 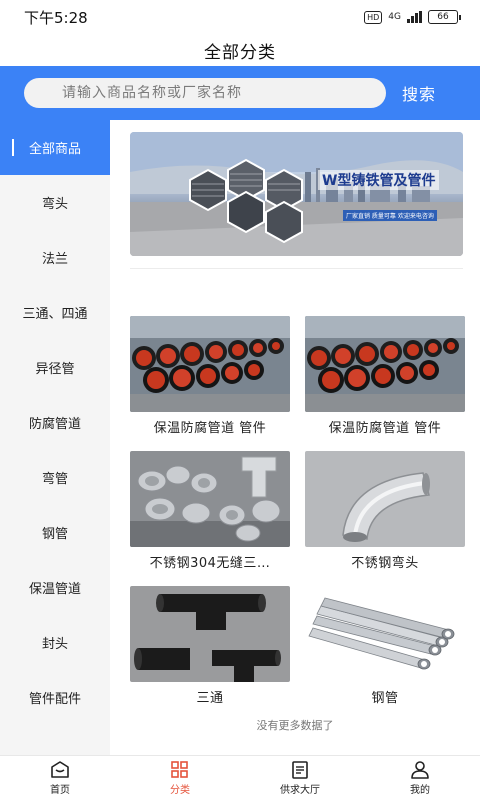 I want to click on page-title: 全部分类, so click(x=240, y=52).